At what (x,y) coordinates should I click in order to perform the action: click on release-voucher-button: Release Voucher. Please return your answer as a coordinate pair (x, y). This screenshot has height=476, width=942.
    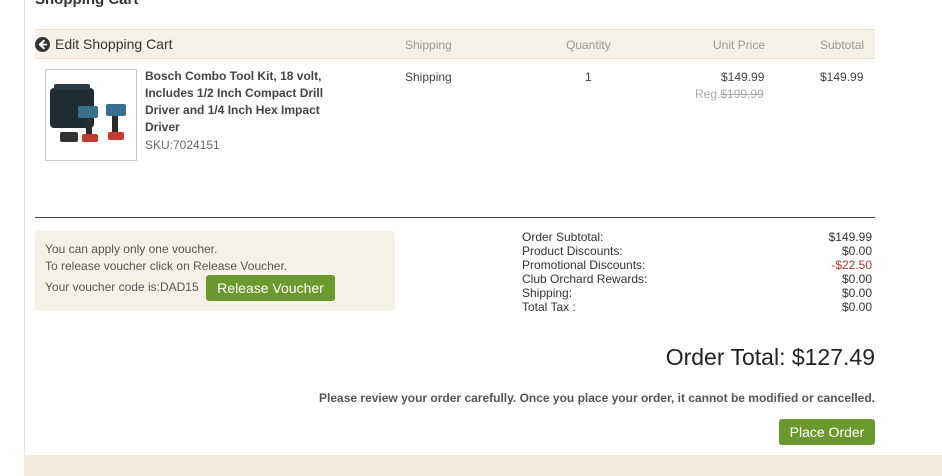
    Looking at the image, I should click on (270, 288).